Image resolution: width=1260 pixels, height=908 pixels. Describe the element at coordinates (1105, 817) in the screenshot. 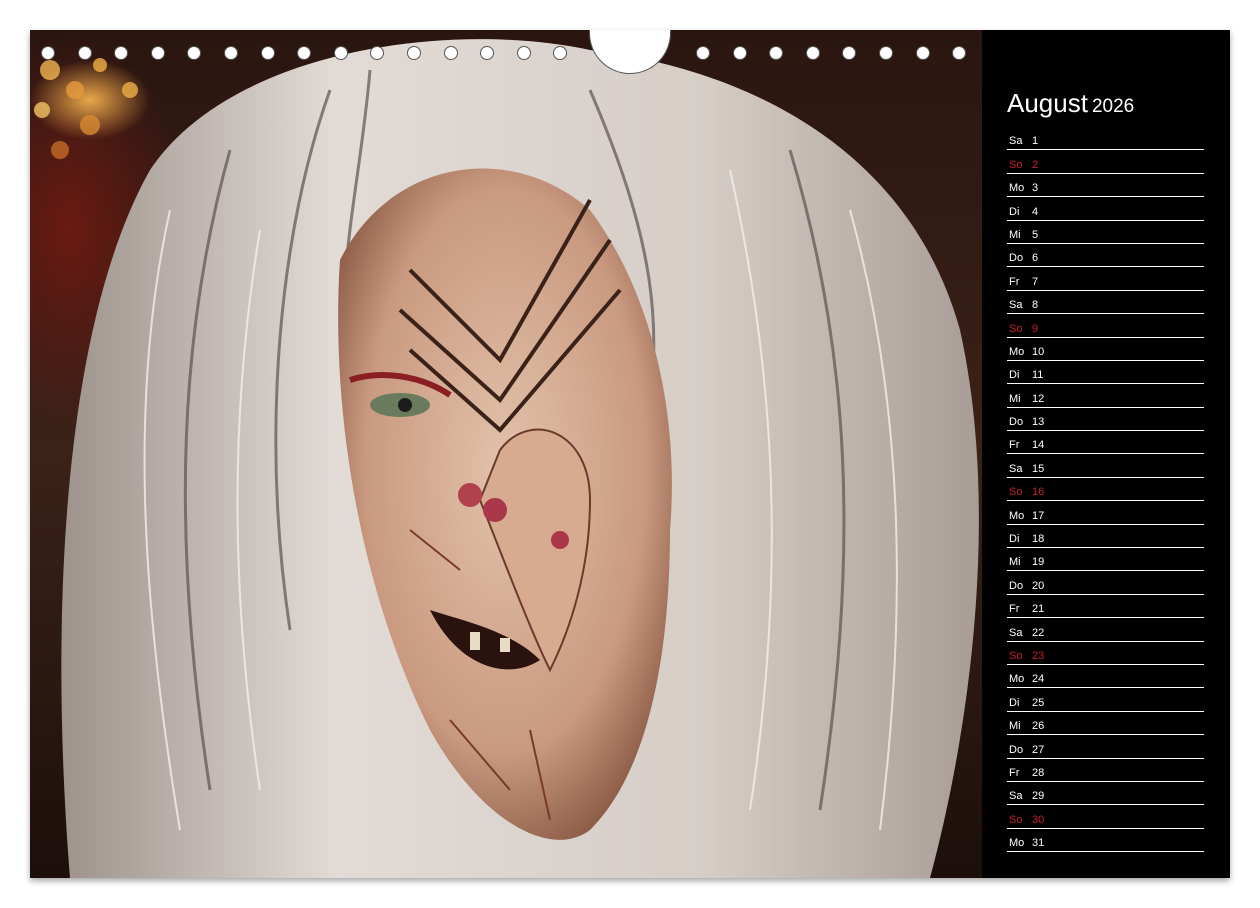

I see `day-row: So 30` at that location.